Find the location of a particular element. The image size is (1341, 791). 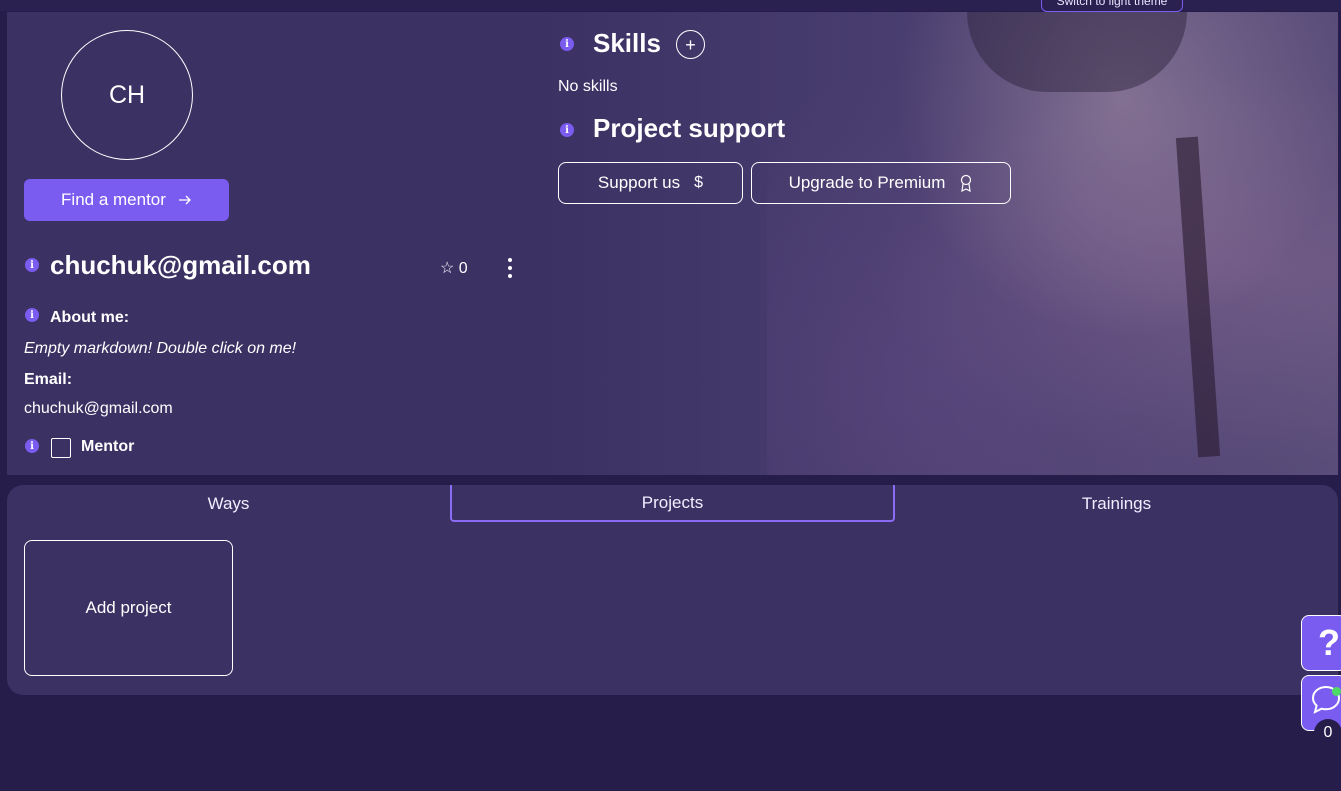

add-skill-button: + is located at coordinates (690, 44).